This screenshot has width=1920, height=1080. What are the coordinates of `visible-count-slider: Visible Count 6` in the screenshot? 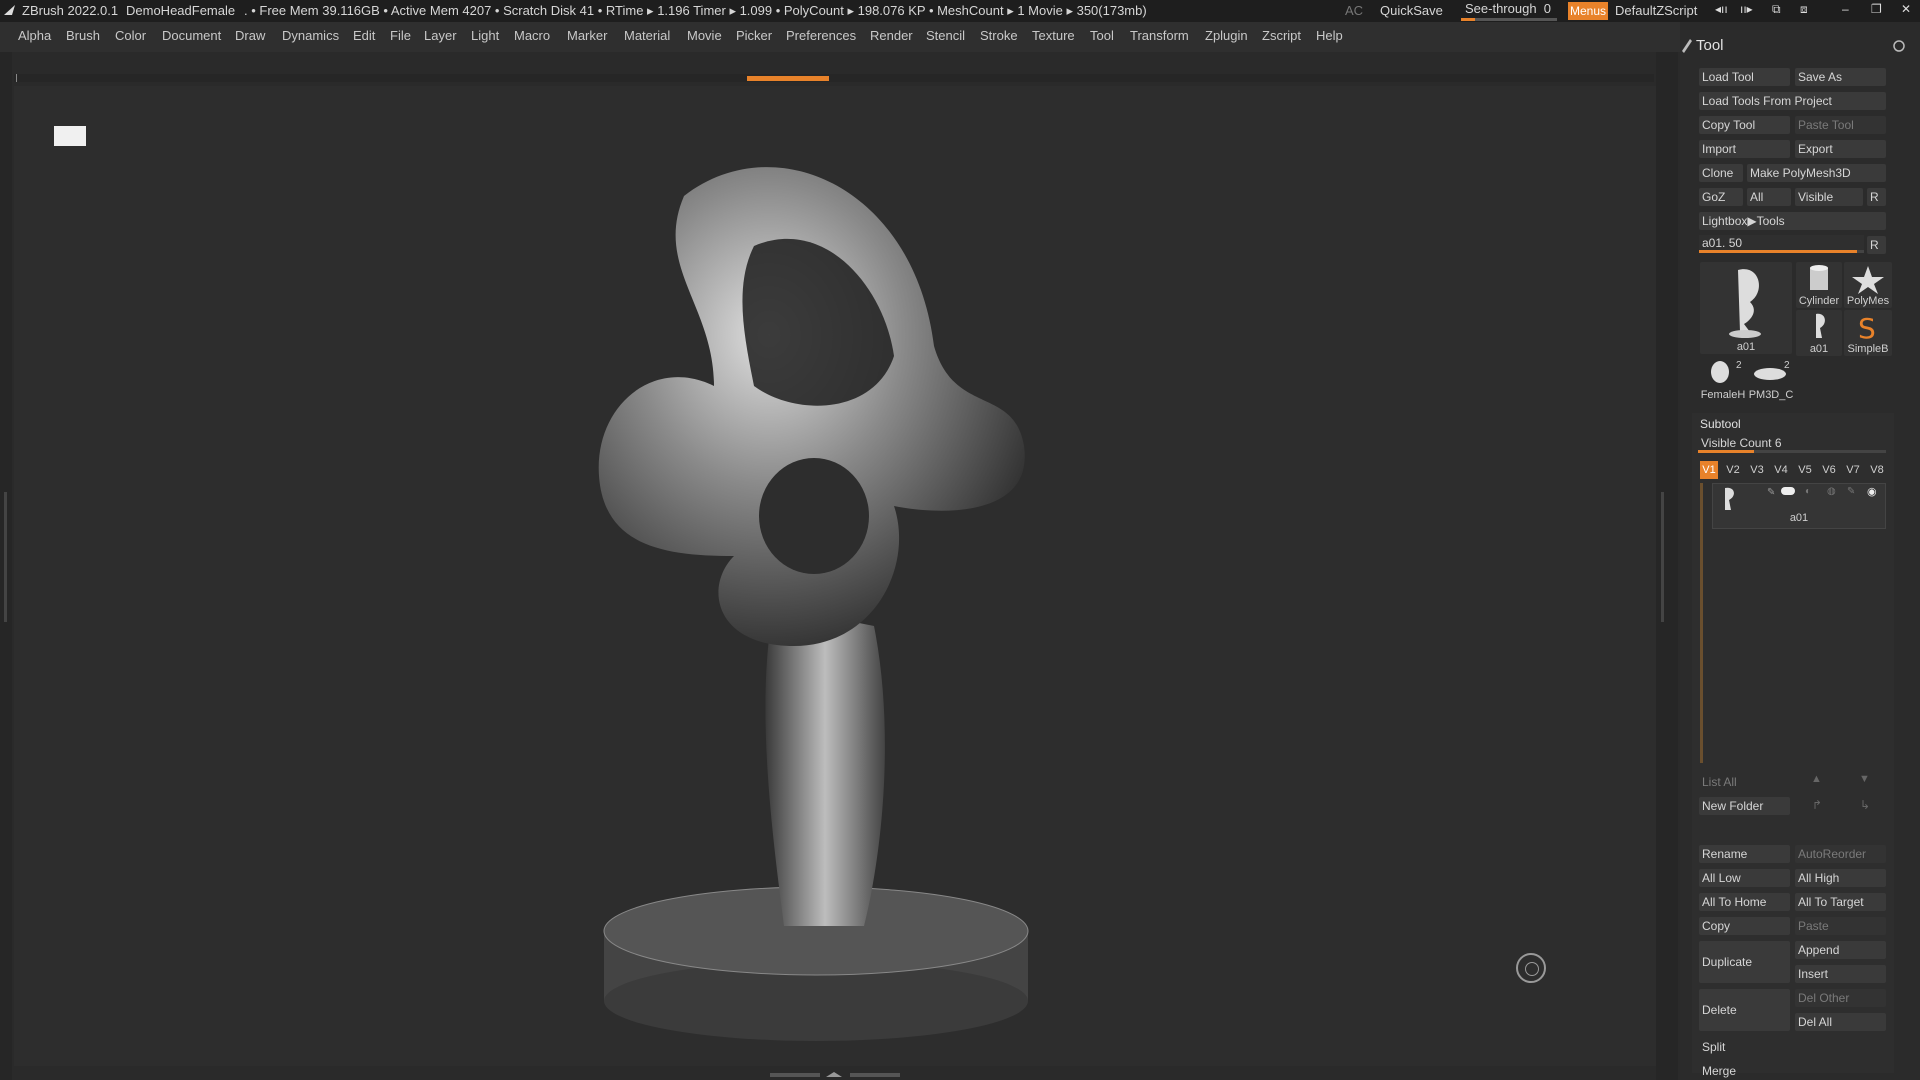 It's located at (1792, 444).